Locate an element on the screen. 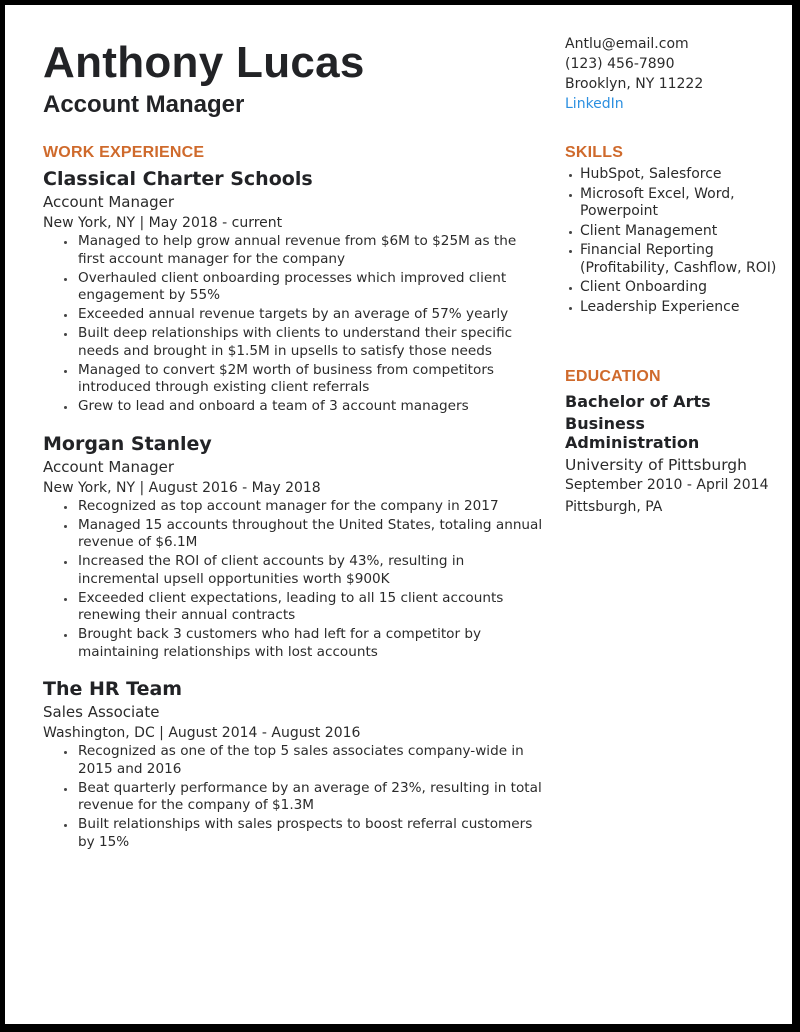  skill-item: Client Management is located at coordinates (674, 232).